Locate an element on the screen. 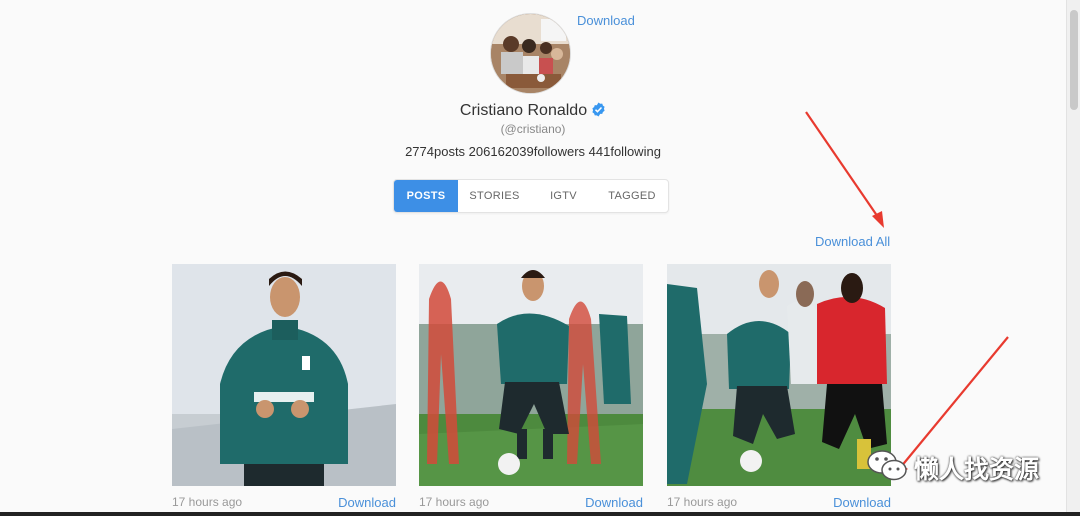 This screenshot has height=516, width=1080. verified-badge-icon is located at coordinates (598, 112).